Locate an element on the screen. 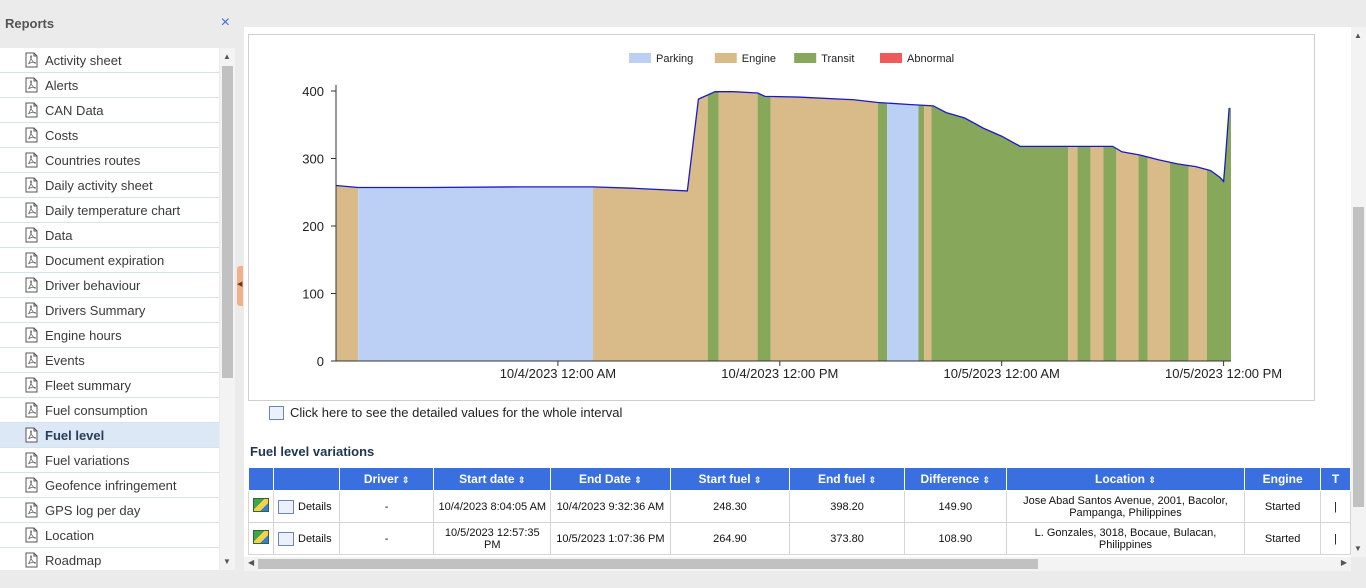 The image size is (1366, 588). sidebar-item-label: Fuel consumption is located at coordinates (96, 410).